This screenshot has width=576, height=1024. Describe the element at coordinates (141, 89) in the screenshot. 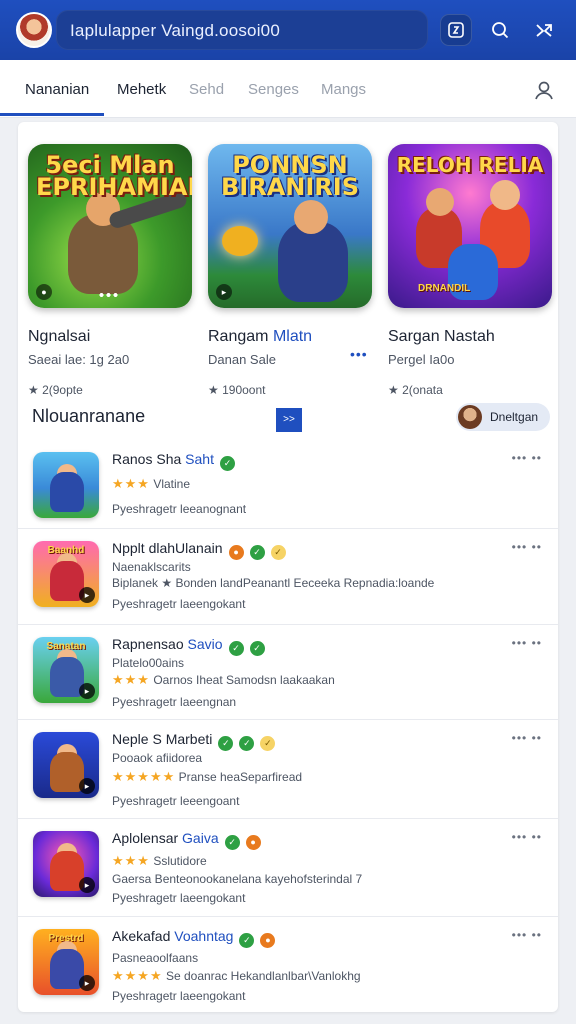

I see `tab-mehetk: Mehetk` at that location.